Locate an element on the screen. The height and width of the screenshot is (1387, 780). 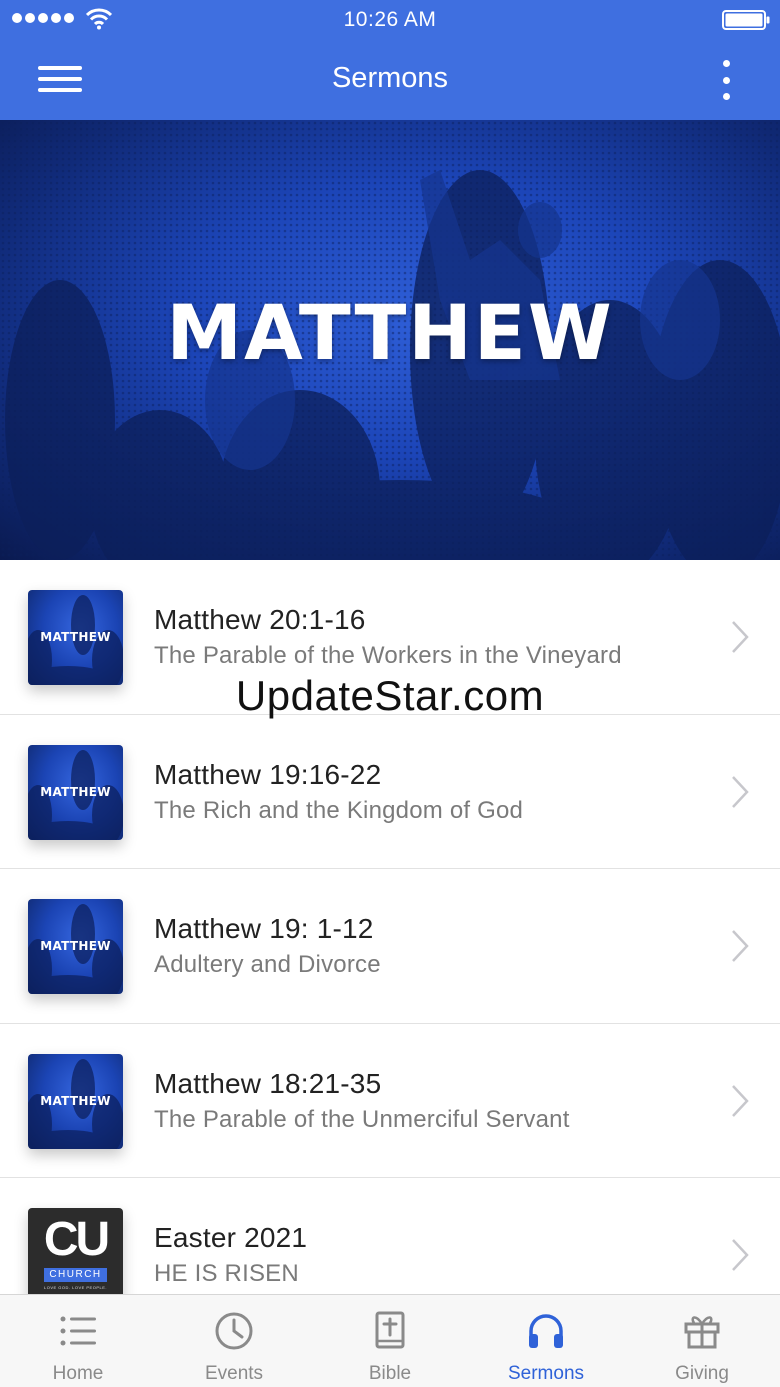
logo-letters: CU is located at coordinates (76, 1239).